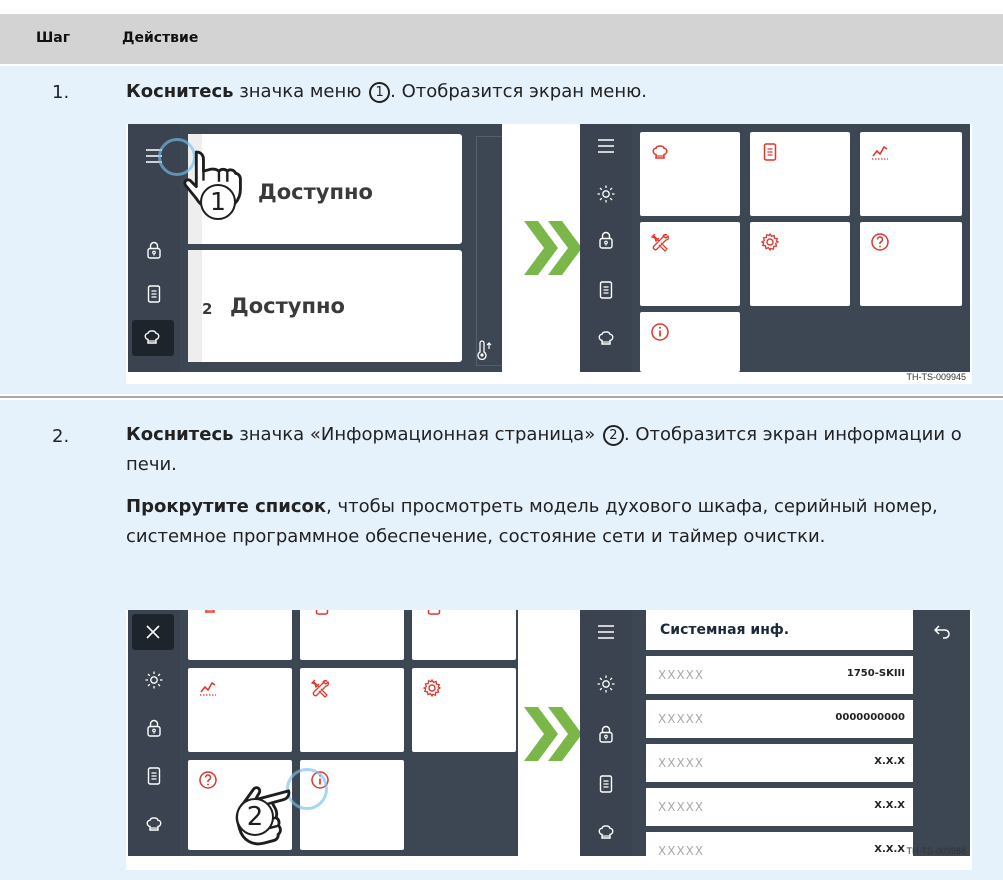  I want to click on slot-card-2: 2 Доступно, so click(325, 306).